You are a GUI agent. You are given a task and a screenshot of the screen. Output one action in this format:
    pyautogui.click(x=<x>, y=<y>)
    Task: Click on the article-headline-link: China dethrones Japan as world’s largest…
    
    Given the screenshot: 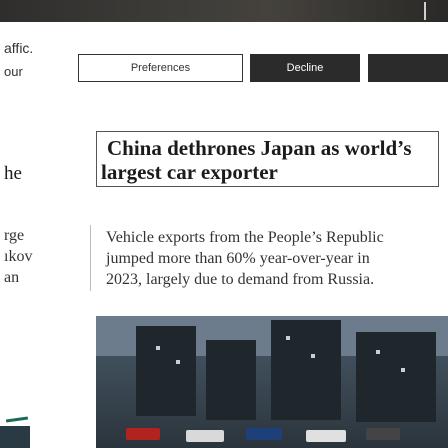 What is the action you would take?
    pyautogui.click(x=267, y=159)
    